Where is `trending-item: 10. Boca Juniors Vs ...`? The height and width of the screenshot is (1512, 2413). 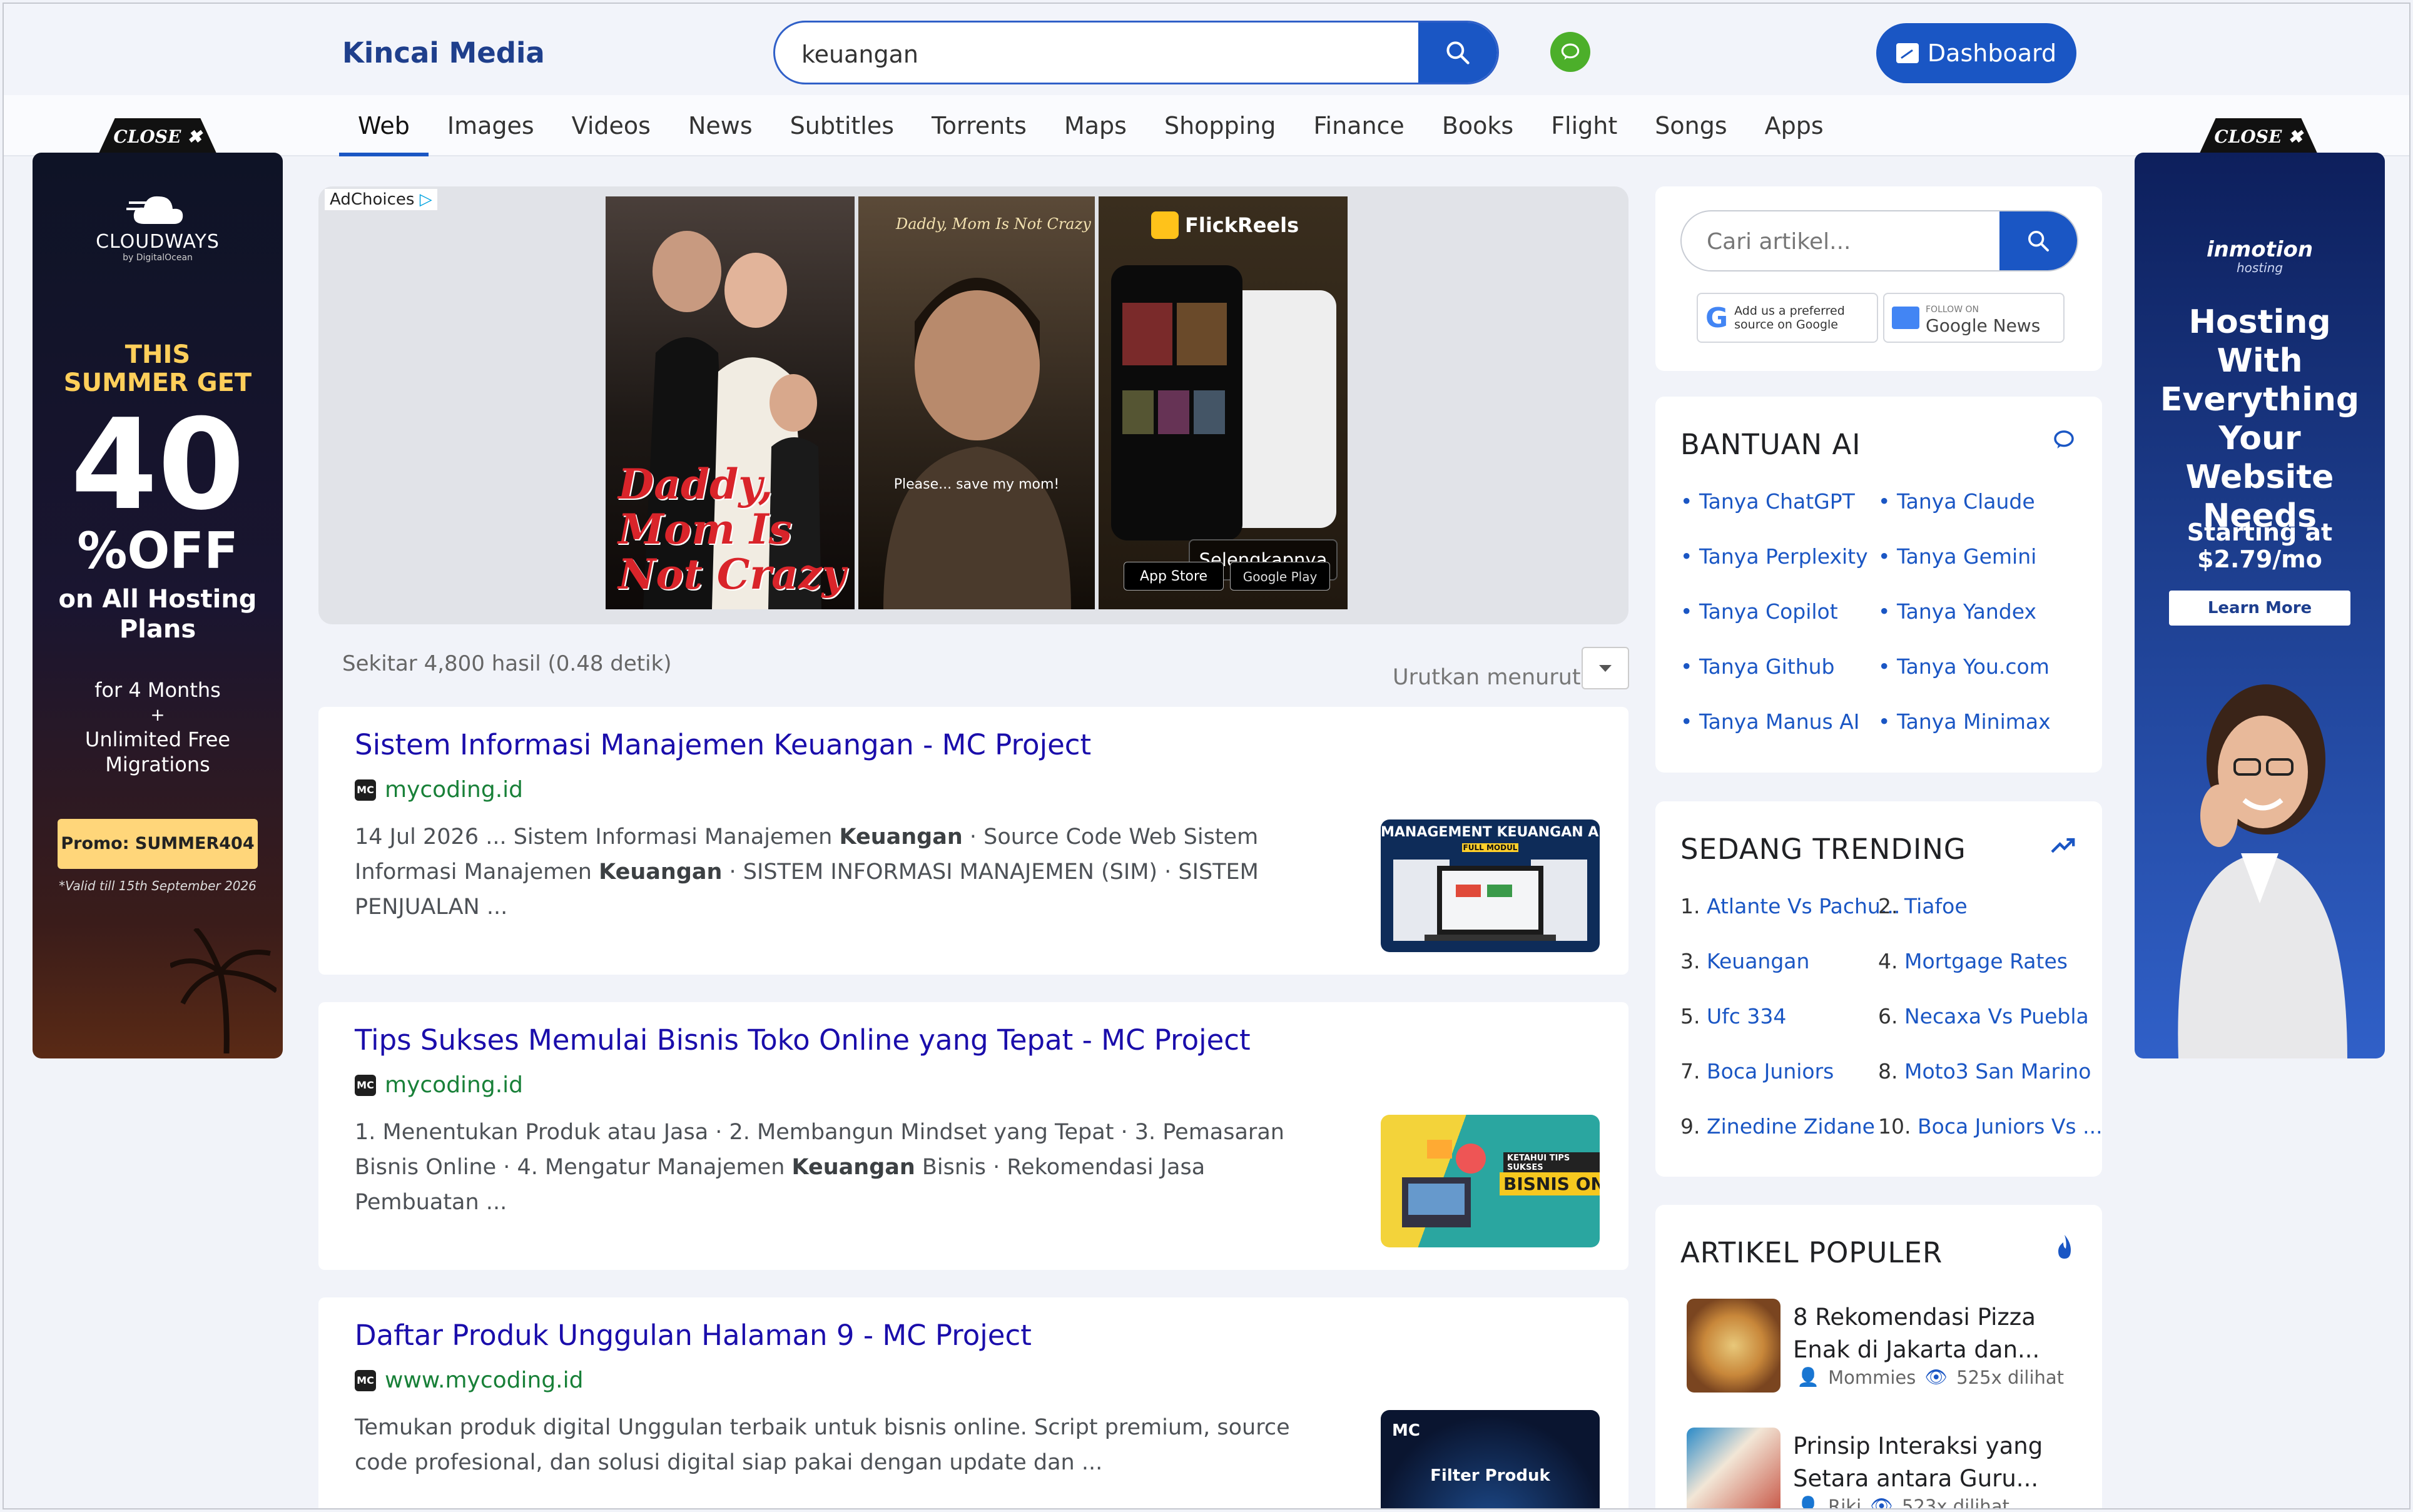
trending-item: 10. Boca Juniors Vs ... is located at coordinates (1991, 1126).